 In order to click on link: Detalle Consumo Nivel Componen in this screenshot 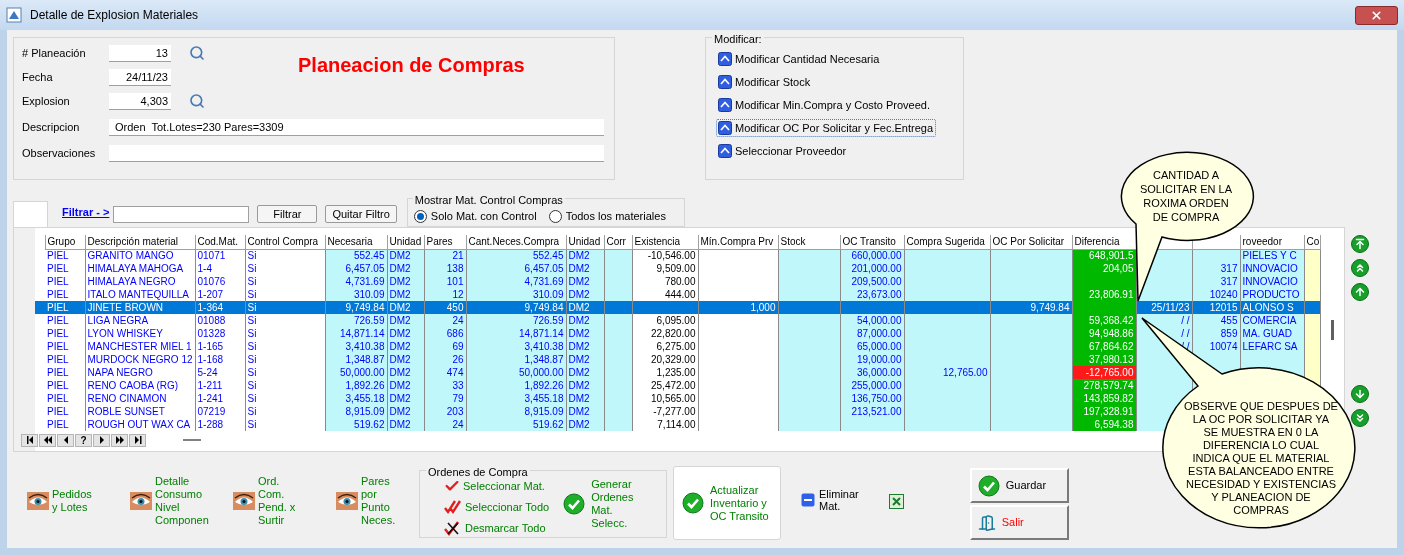, I will do `click(189, 501)`.